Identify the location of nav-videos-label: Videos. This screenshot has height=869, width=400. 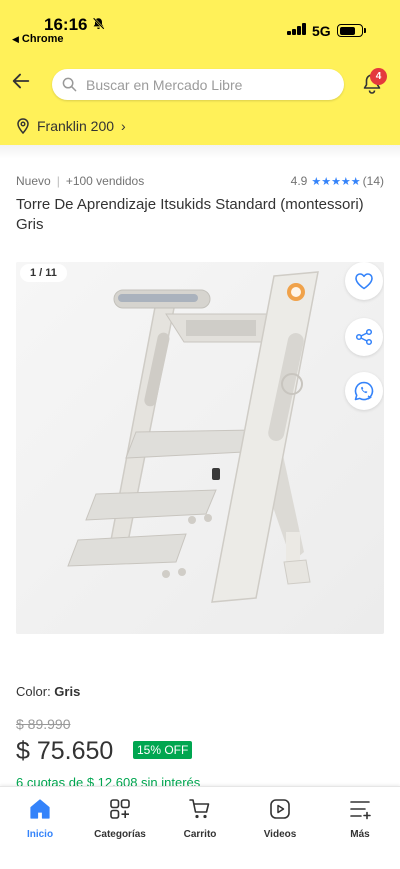
(280, 834).